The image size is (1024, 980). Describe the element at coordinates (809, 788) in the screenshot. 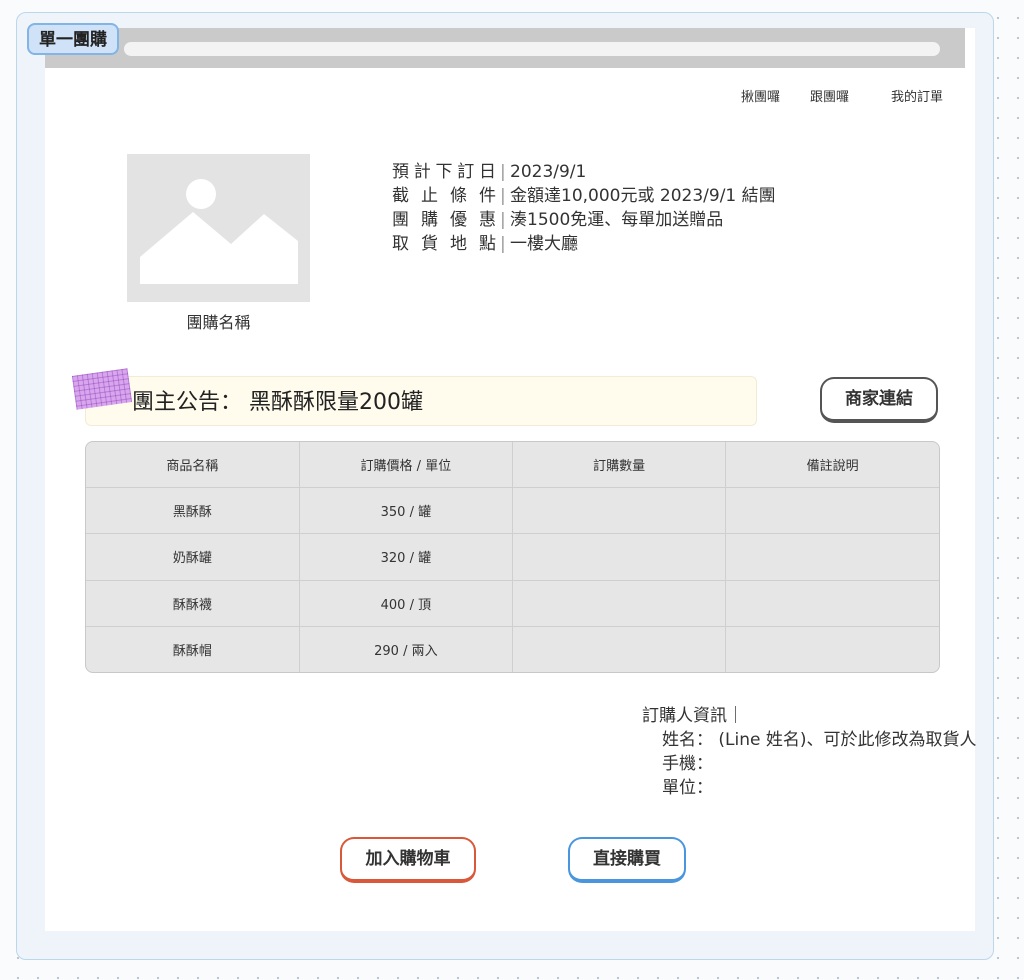

I see `buyer-unit-field: 單位：` at that location.